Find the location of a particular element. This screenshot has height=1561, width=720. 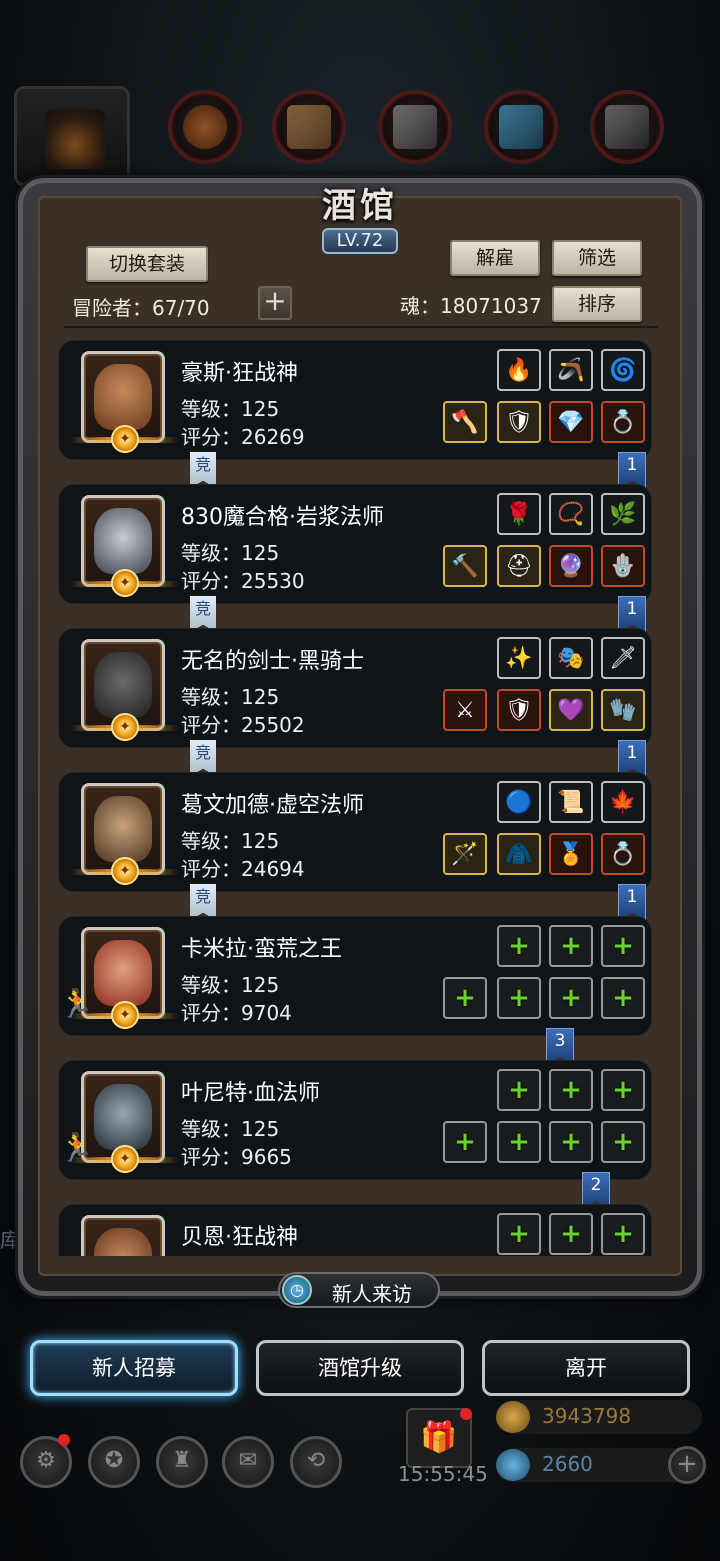

hero-card: ✦ 豪斯·狂战神 等级：125 评分：26269 🔥 🪃 🌀 🪓 🛡 💎 💍 is located at coordinates (355, 400).